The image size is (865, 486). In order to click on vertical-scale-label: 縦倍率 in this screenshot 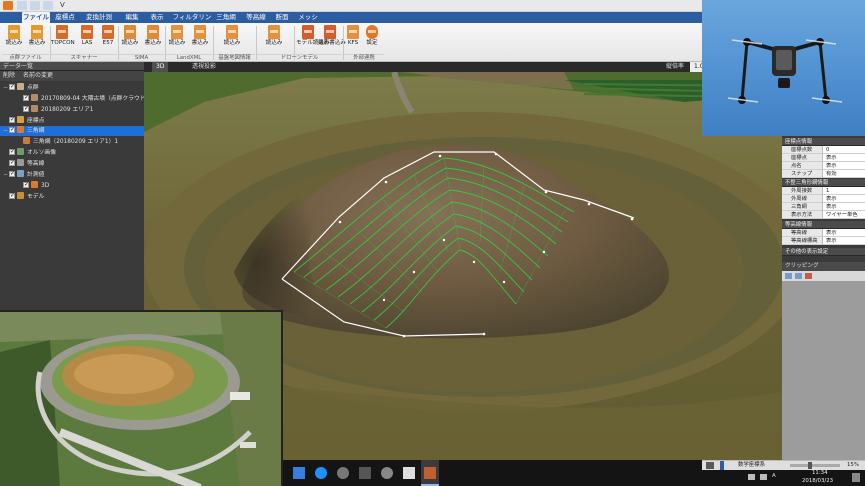, I will do `click(675, 66)`.